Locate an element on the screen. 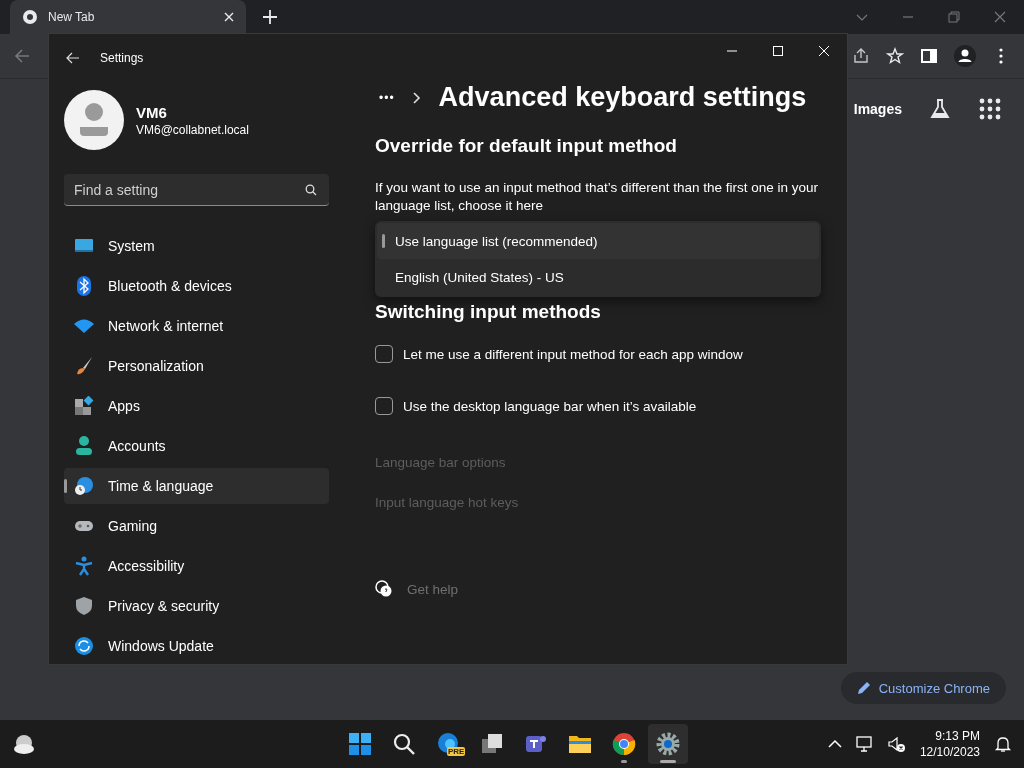 The image size is (1024, 768). section-heading: Switching input methods is located at coordinates (488, 312).